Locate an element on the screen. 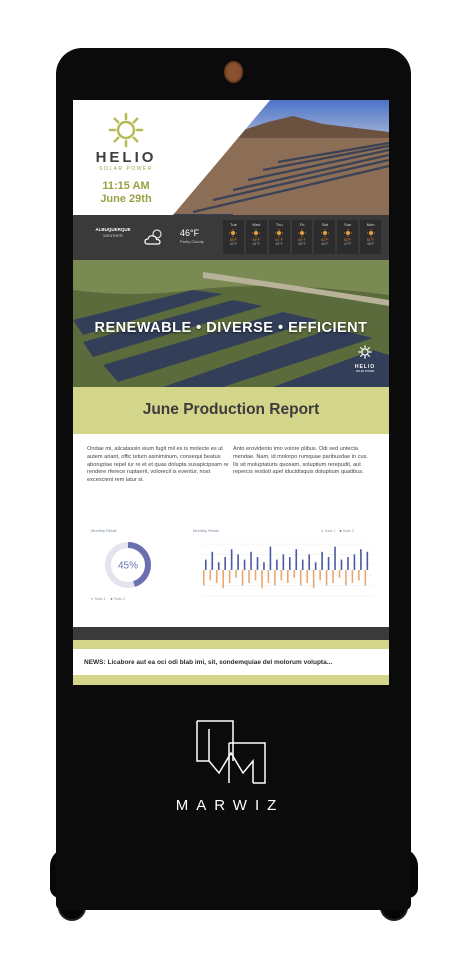  forecast-day: Fri 60°F 45°F is located at coordinates (302, 237).